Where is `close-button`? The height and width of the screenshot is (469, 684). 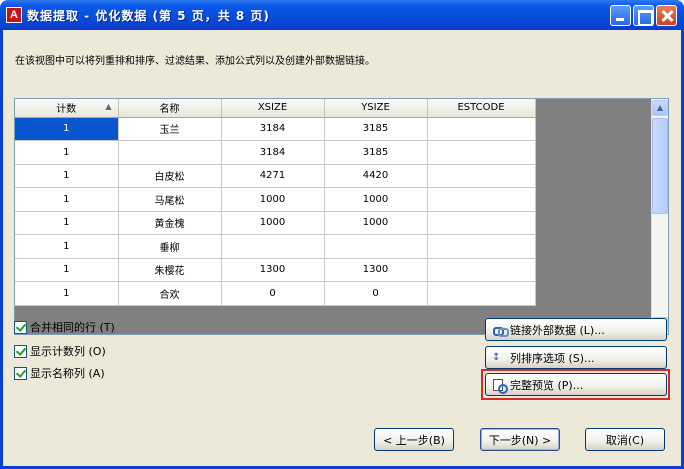
close-button is located at coordinates (666, 15).